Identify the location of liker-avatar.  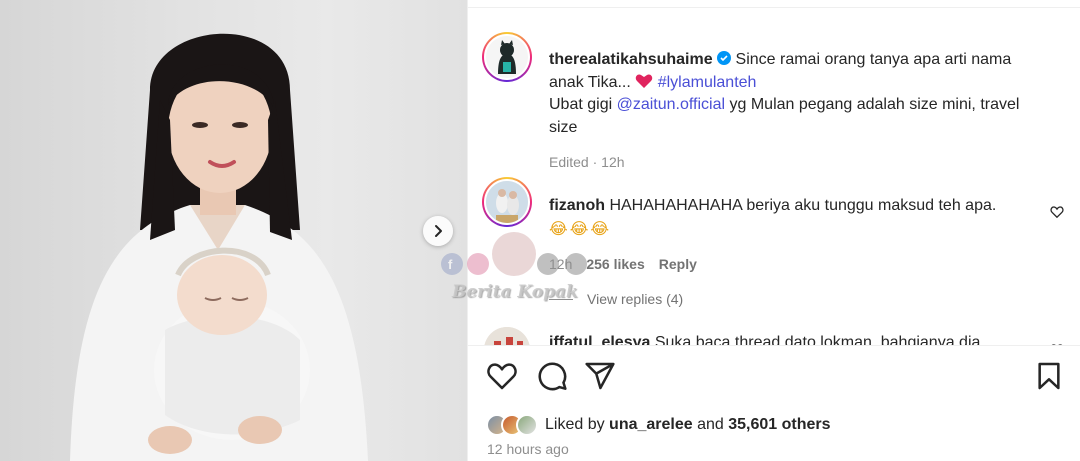
(527, 425).